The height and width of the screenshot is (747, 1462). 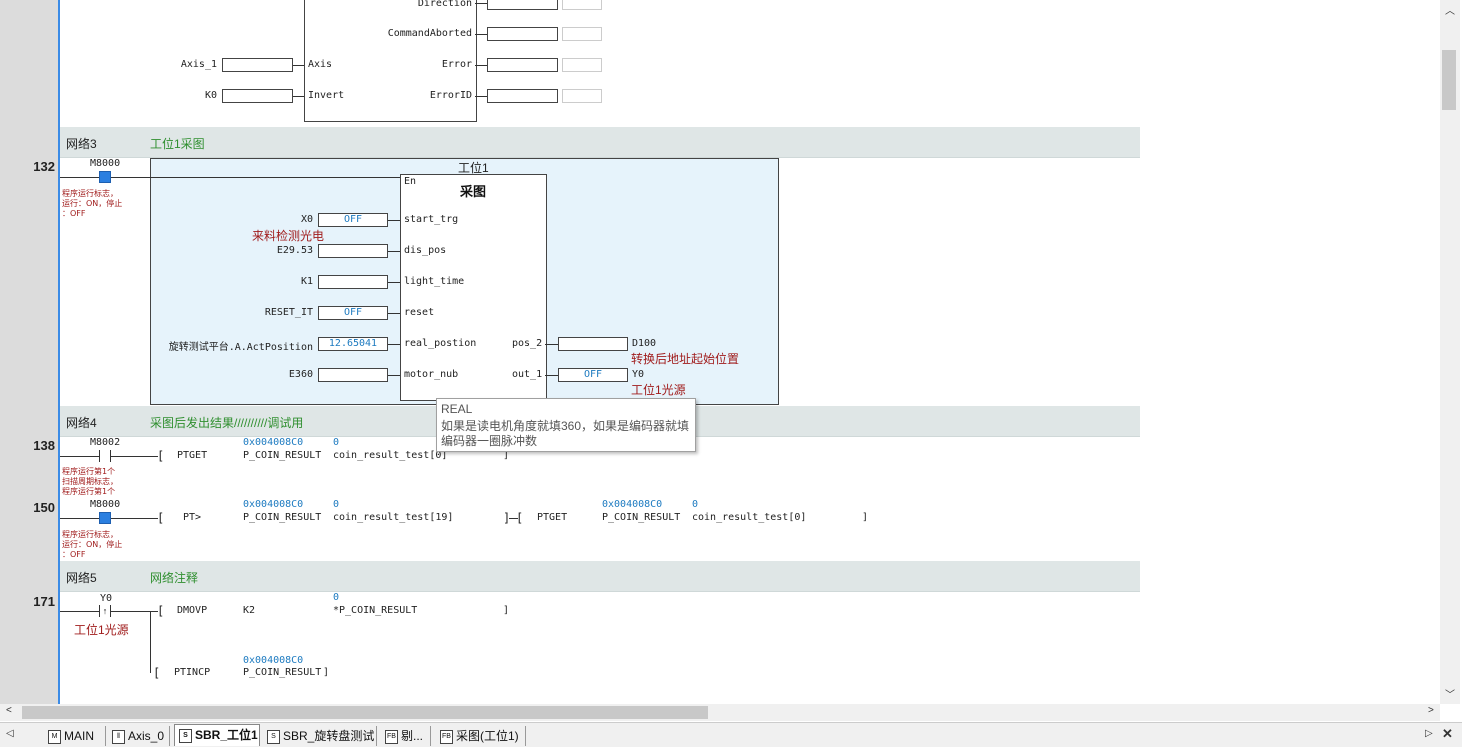 I want to click on network-5-header: 网络5 网络注释, so click(x=600, y=576).